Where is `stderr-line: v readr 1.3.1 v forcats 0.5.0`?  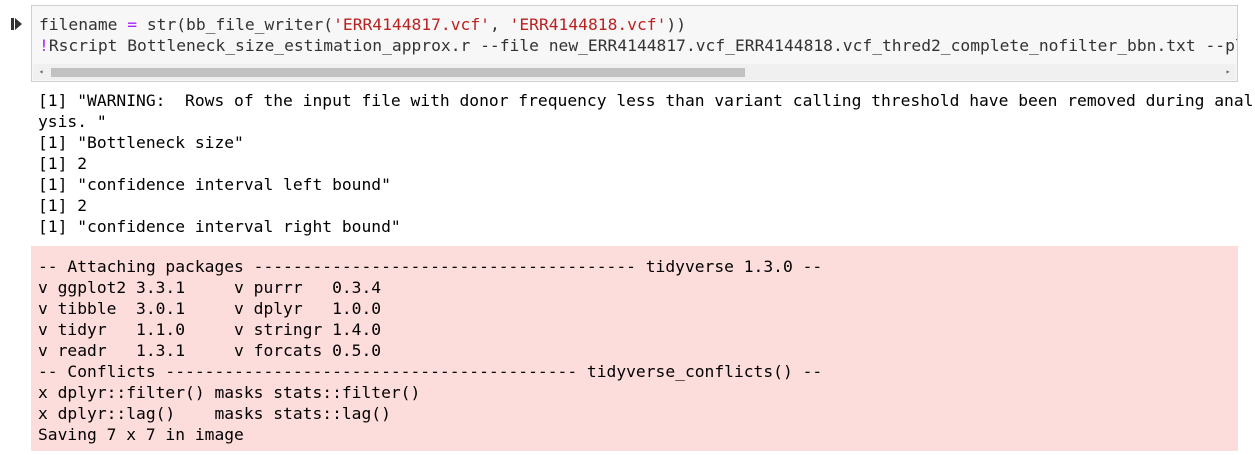 stderr-line: v readr 1.3.1 v forcats 0.5.0 is located at coordinates (210, 350).